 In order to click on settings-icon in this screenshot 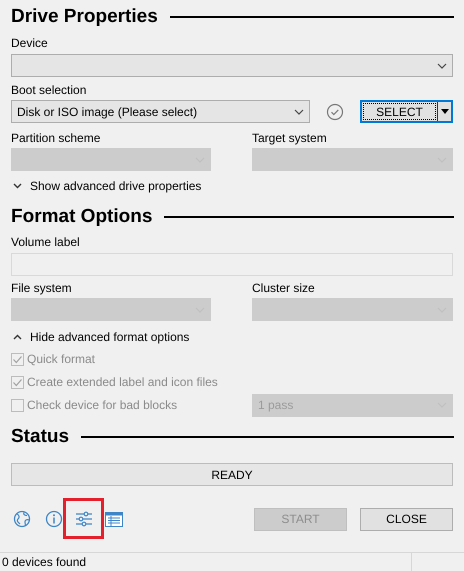, I will do `click(84, 519)`.